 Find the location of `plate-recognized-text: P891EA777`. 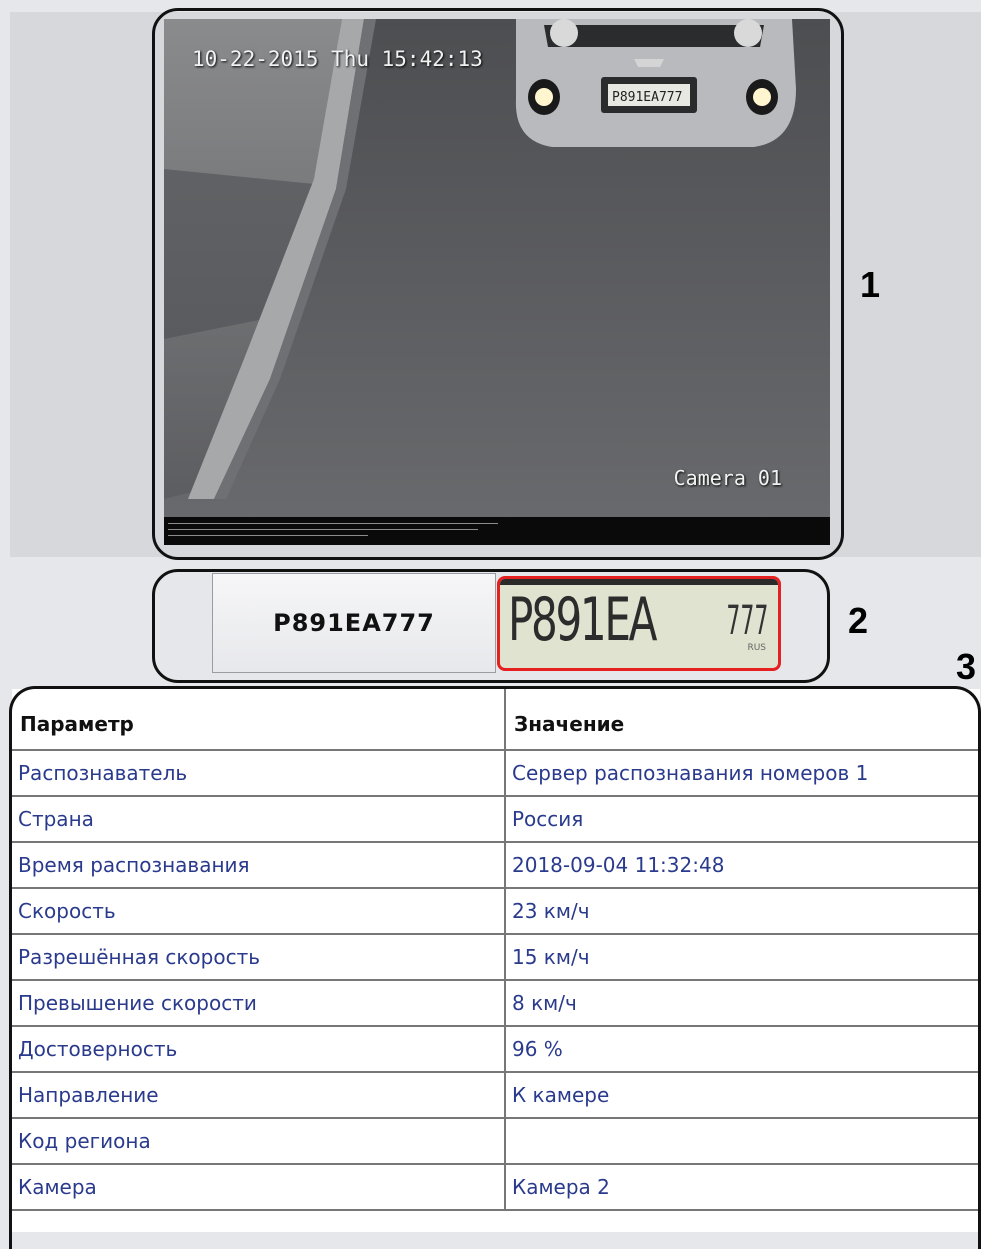

plate-recognized-text: P891EA777 is located at coordinates (354, 623).